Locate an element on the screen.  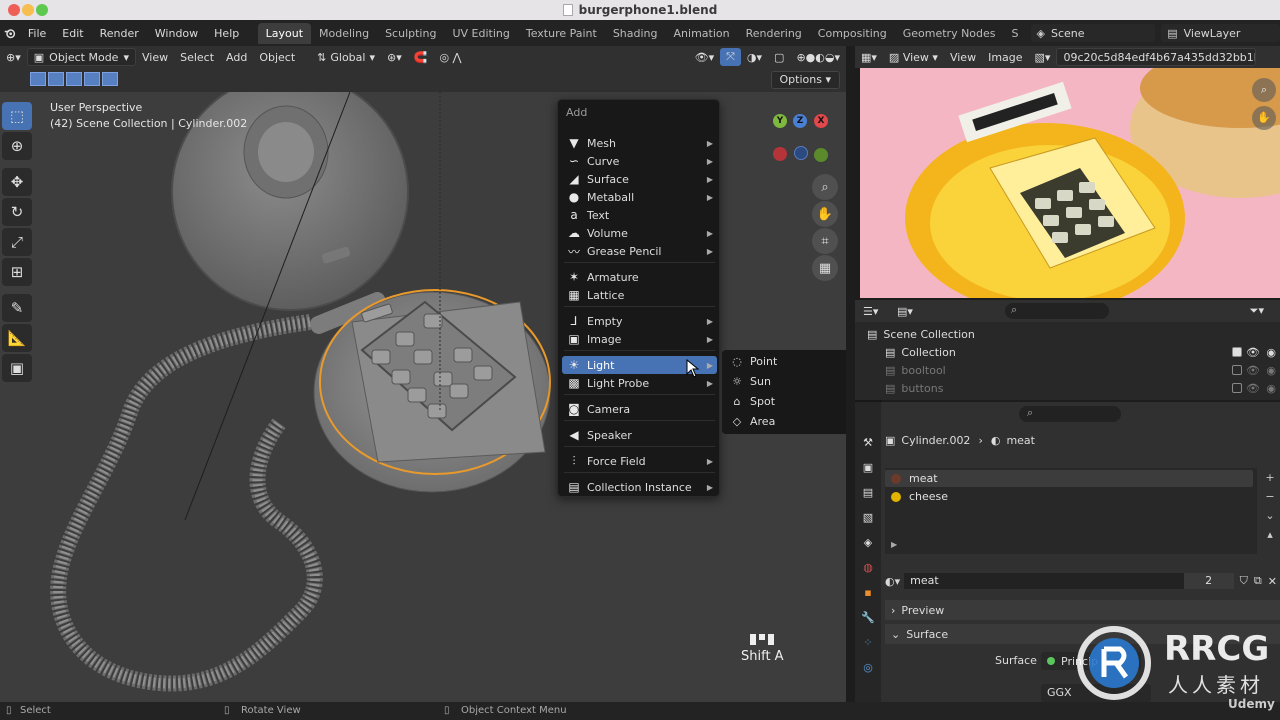
display-mode-icon: ▤▾ is located at coordinates (905, 311).